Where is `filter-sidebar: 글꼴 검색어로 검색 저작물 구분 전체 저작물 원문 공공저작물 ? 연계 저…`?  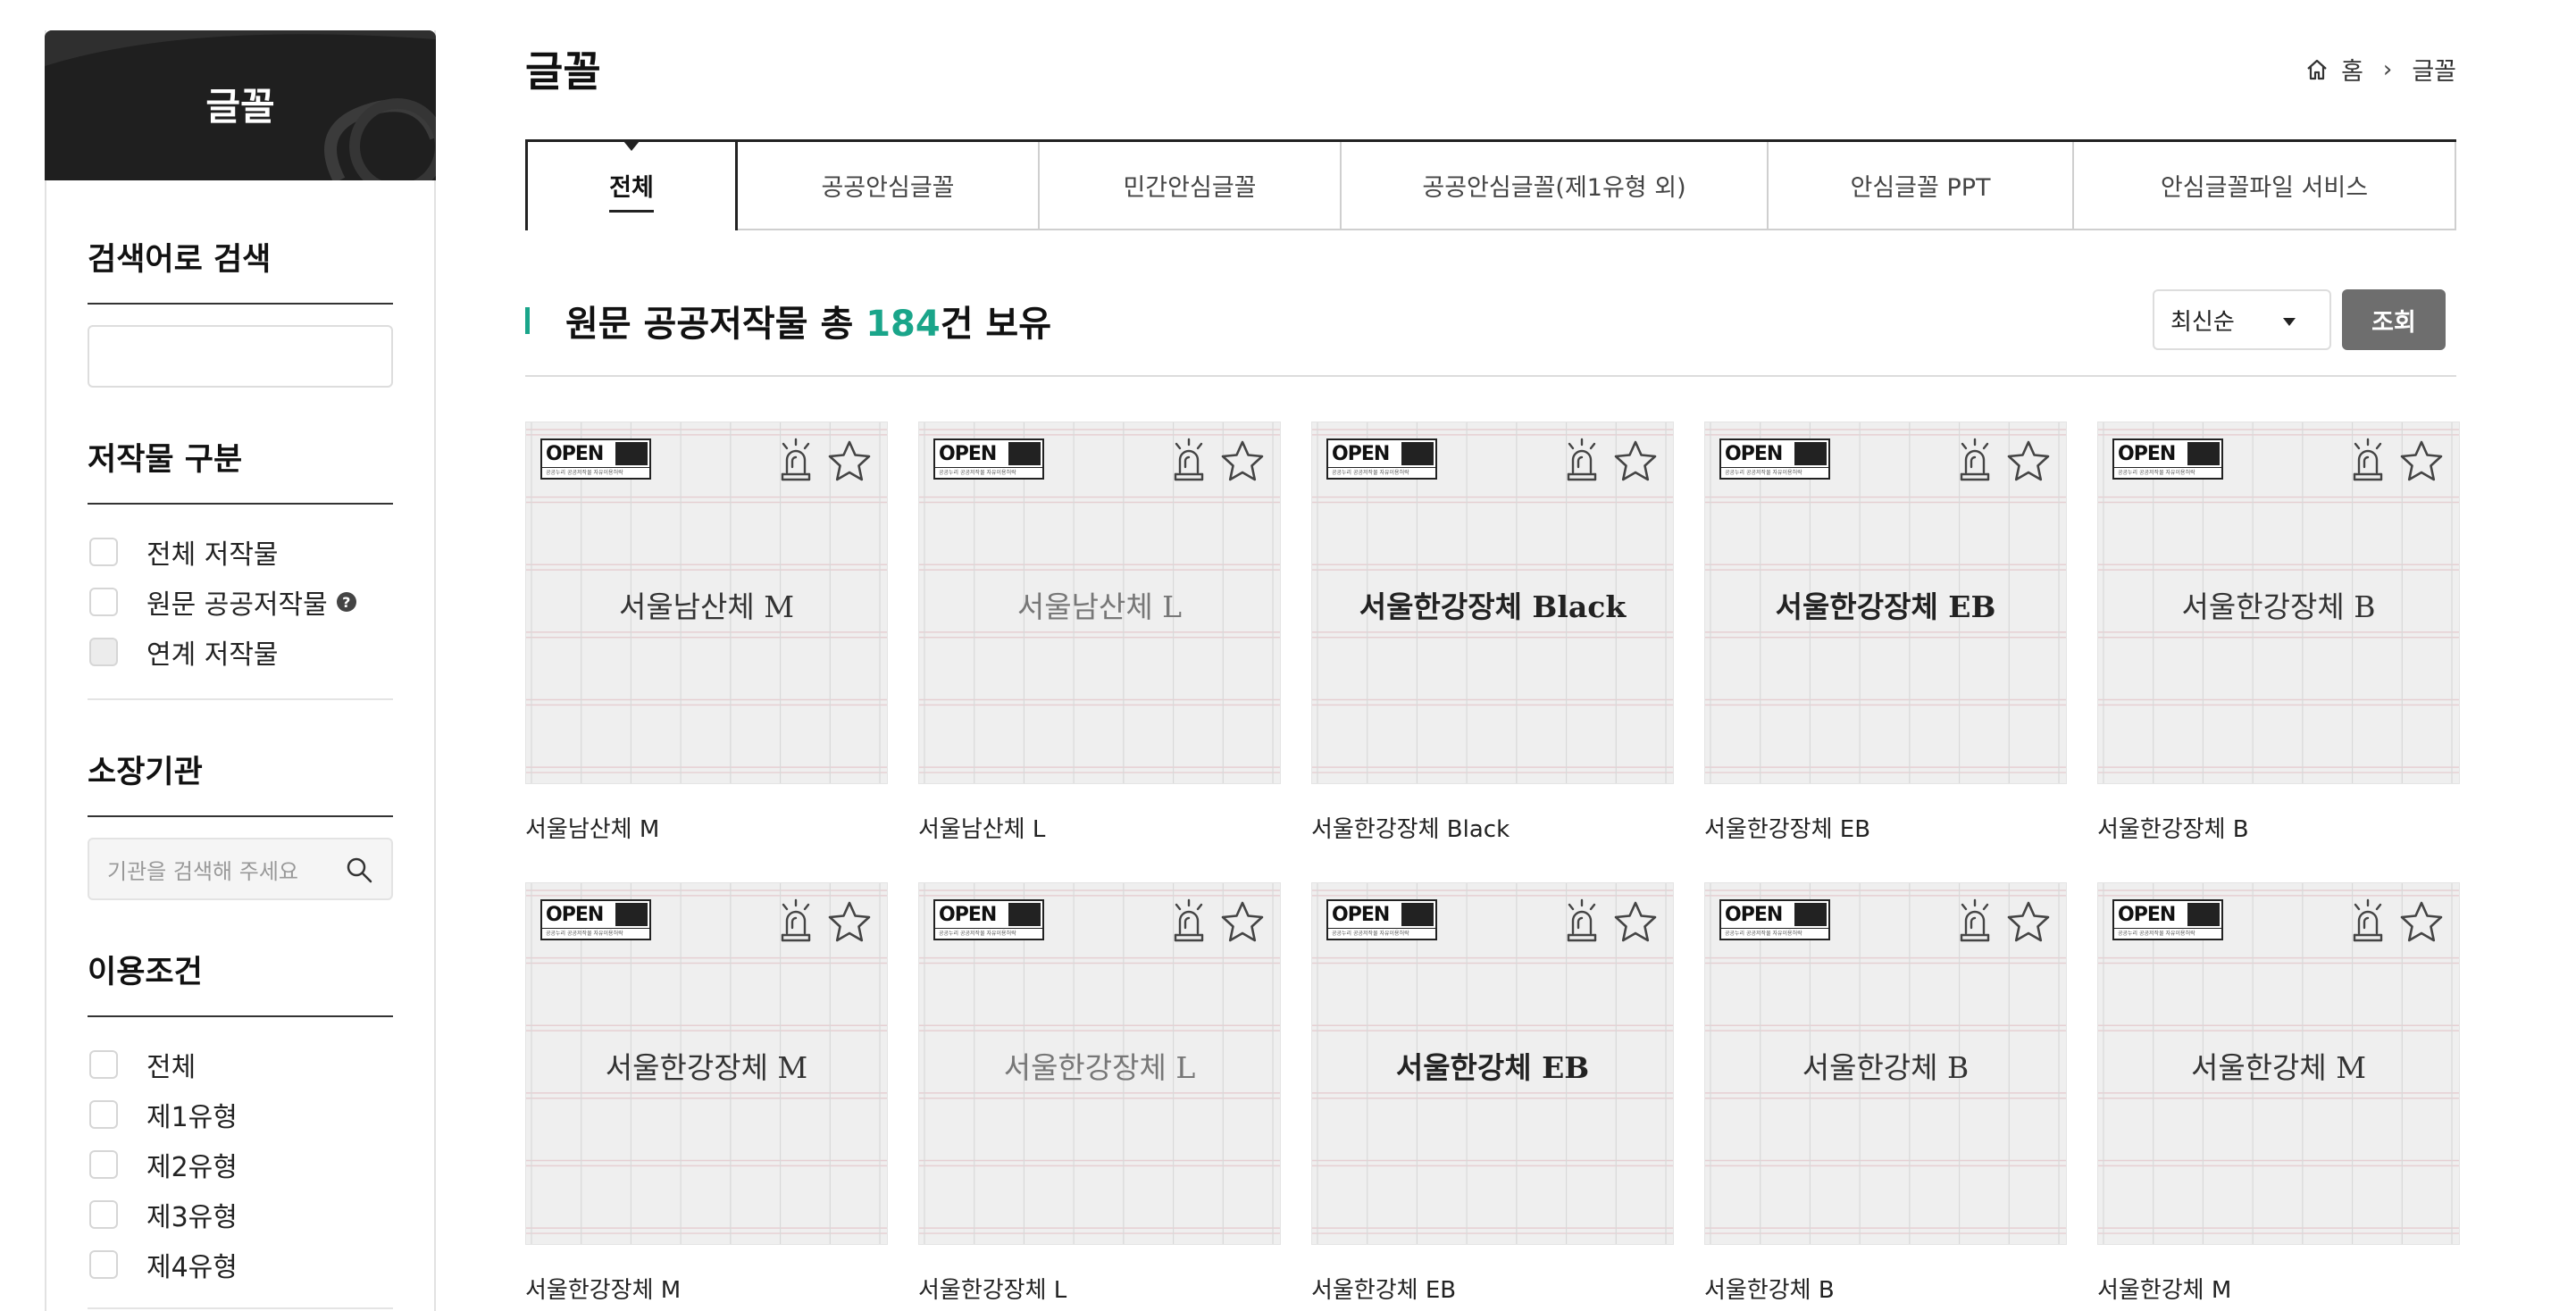
filter-sidebar: 글꼴 검색어로 검색 저작물 구분 전체 저작물 원문 공공저작물 ? 연계 저… is located at coordinates (240, 670).